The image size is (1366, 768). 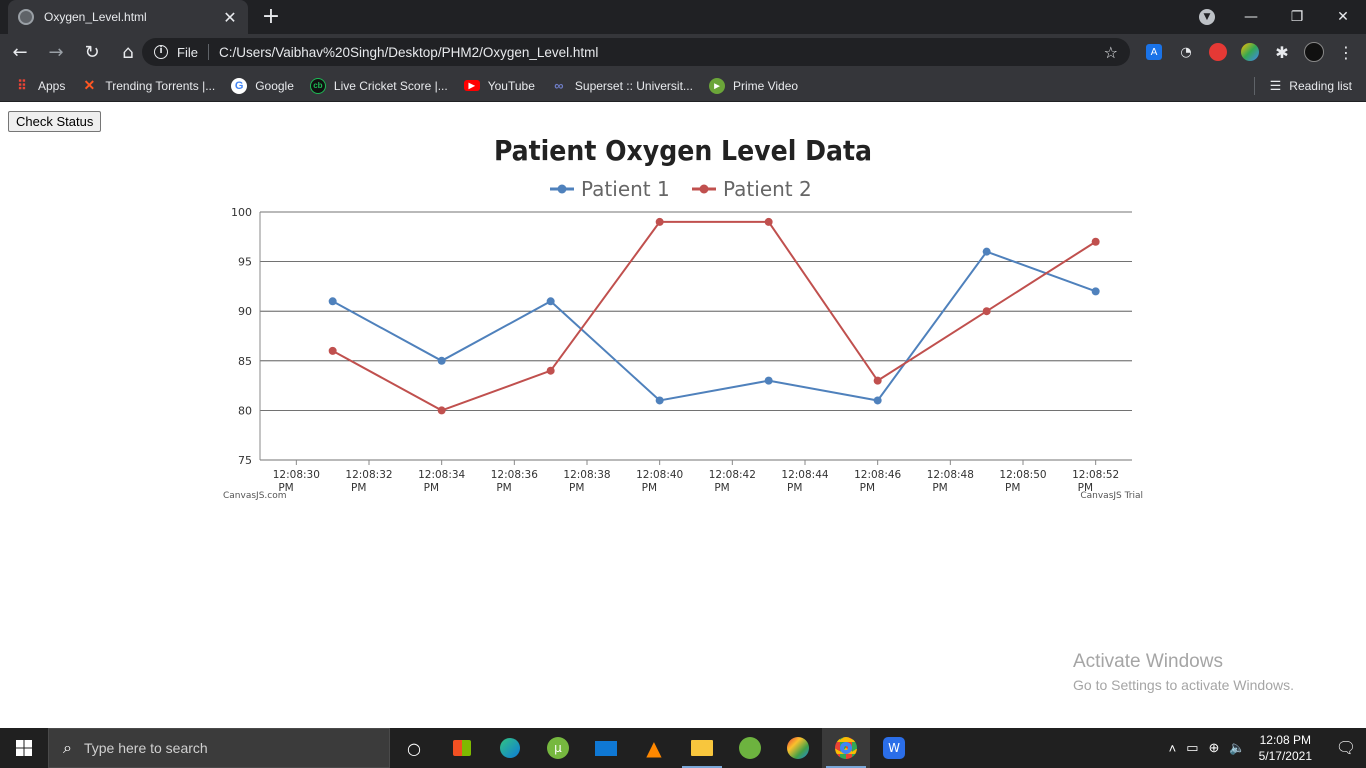 What do you see at coordinates (702, 748) in the screenshot?
I see `file-explorer-icon` at bounding box center [702, 748].